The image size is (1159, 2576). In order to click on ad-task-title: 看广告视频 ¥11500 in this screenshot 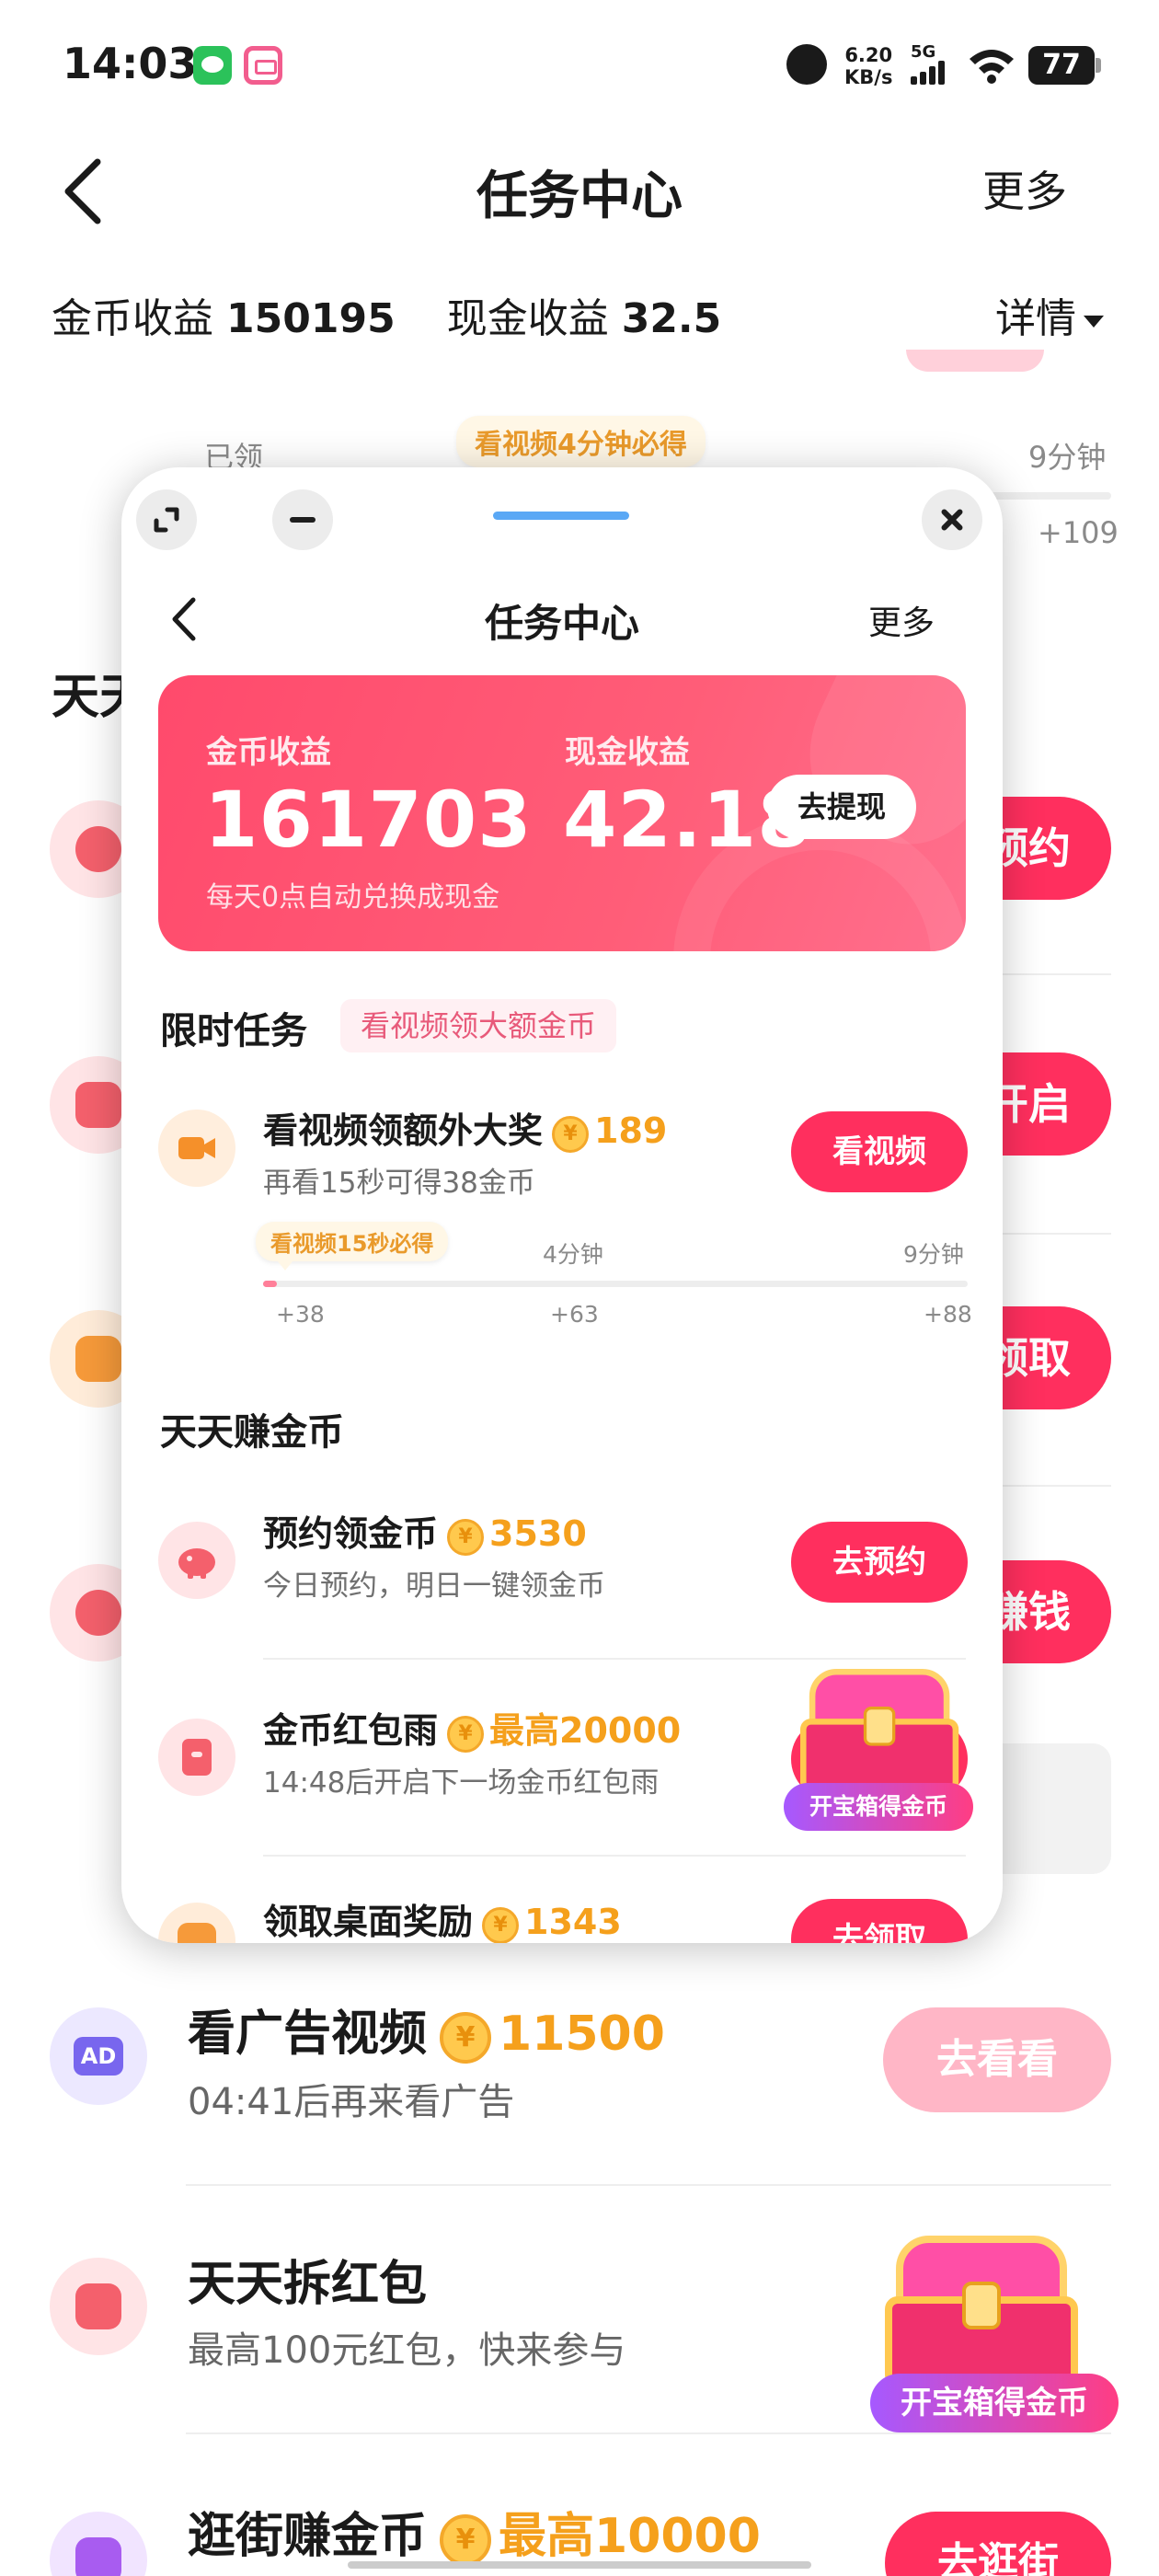, I will do `click(426, 2029)`.